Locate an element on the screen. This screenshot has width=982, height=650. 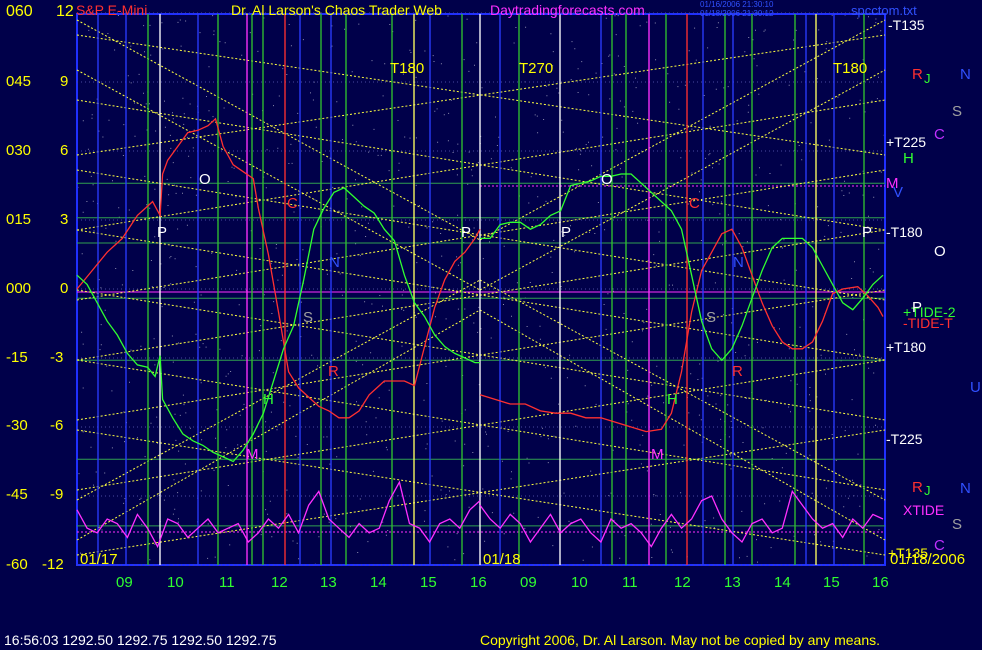
planet-label-n-2: N is located at coordinates (738, 262).